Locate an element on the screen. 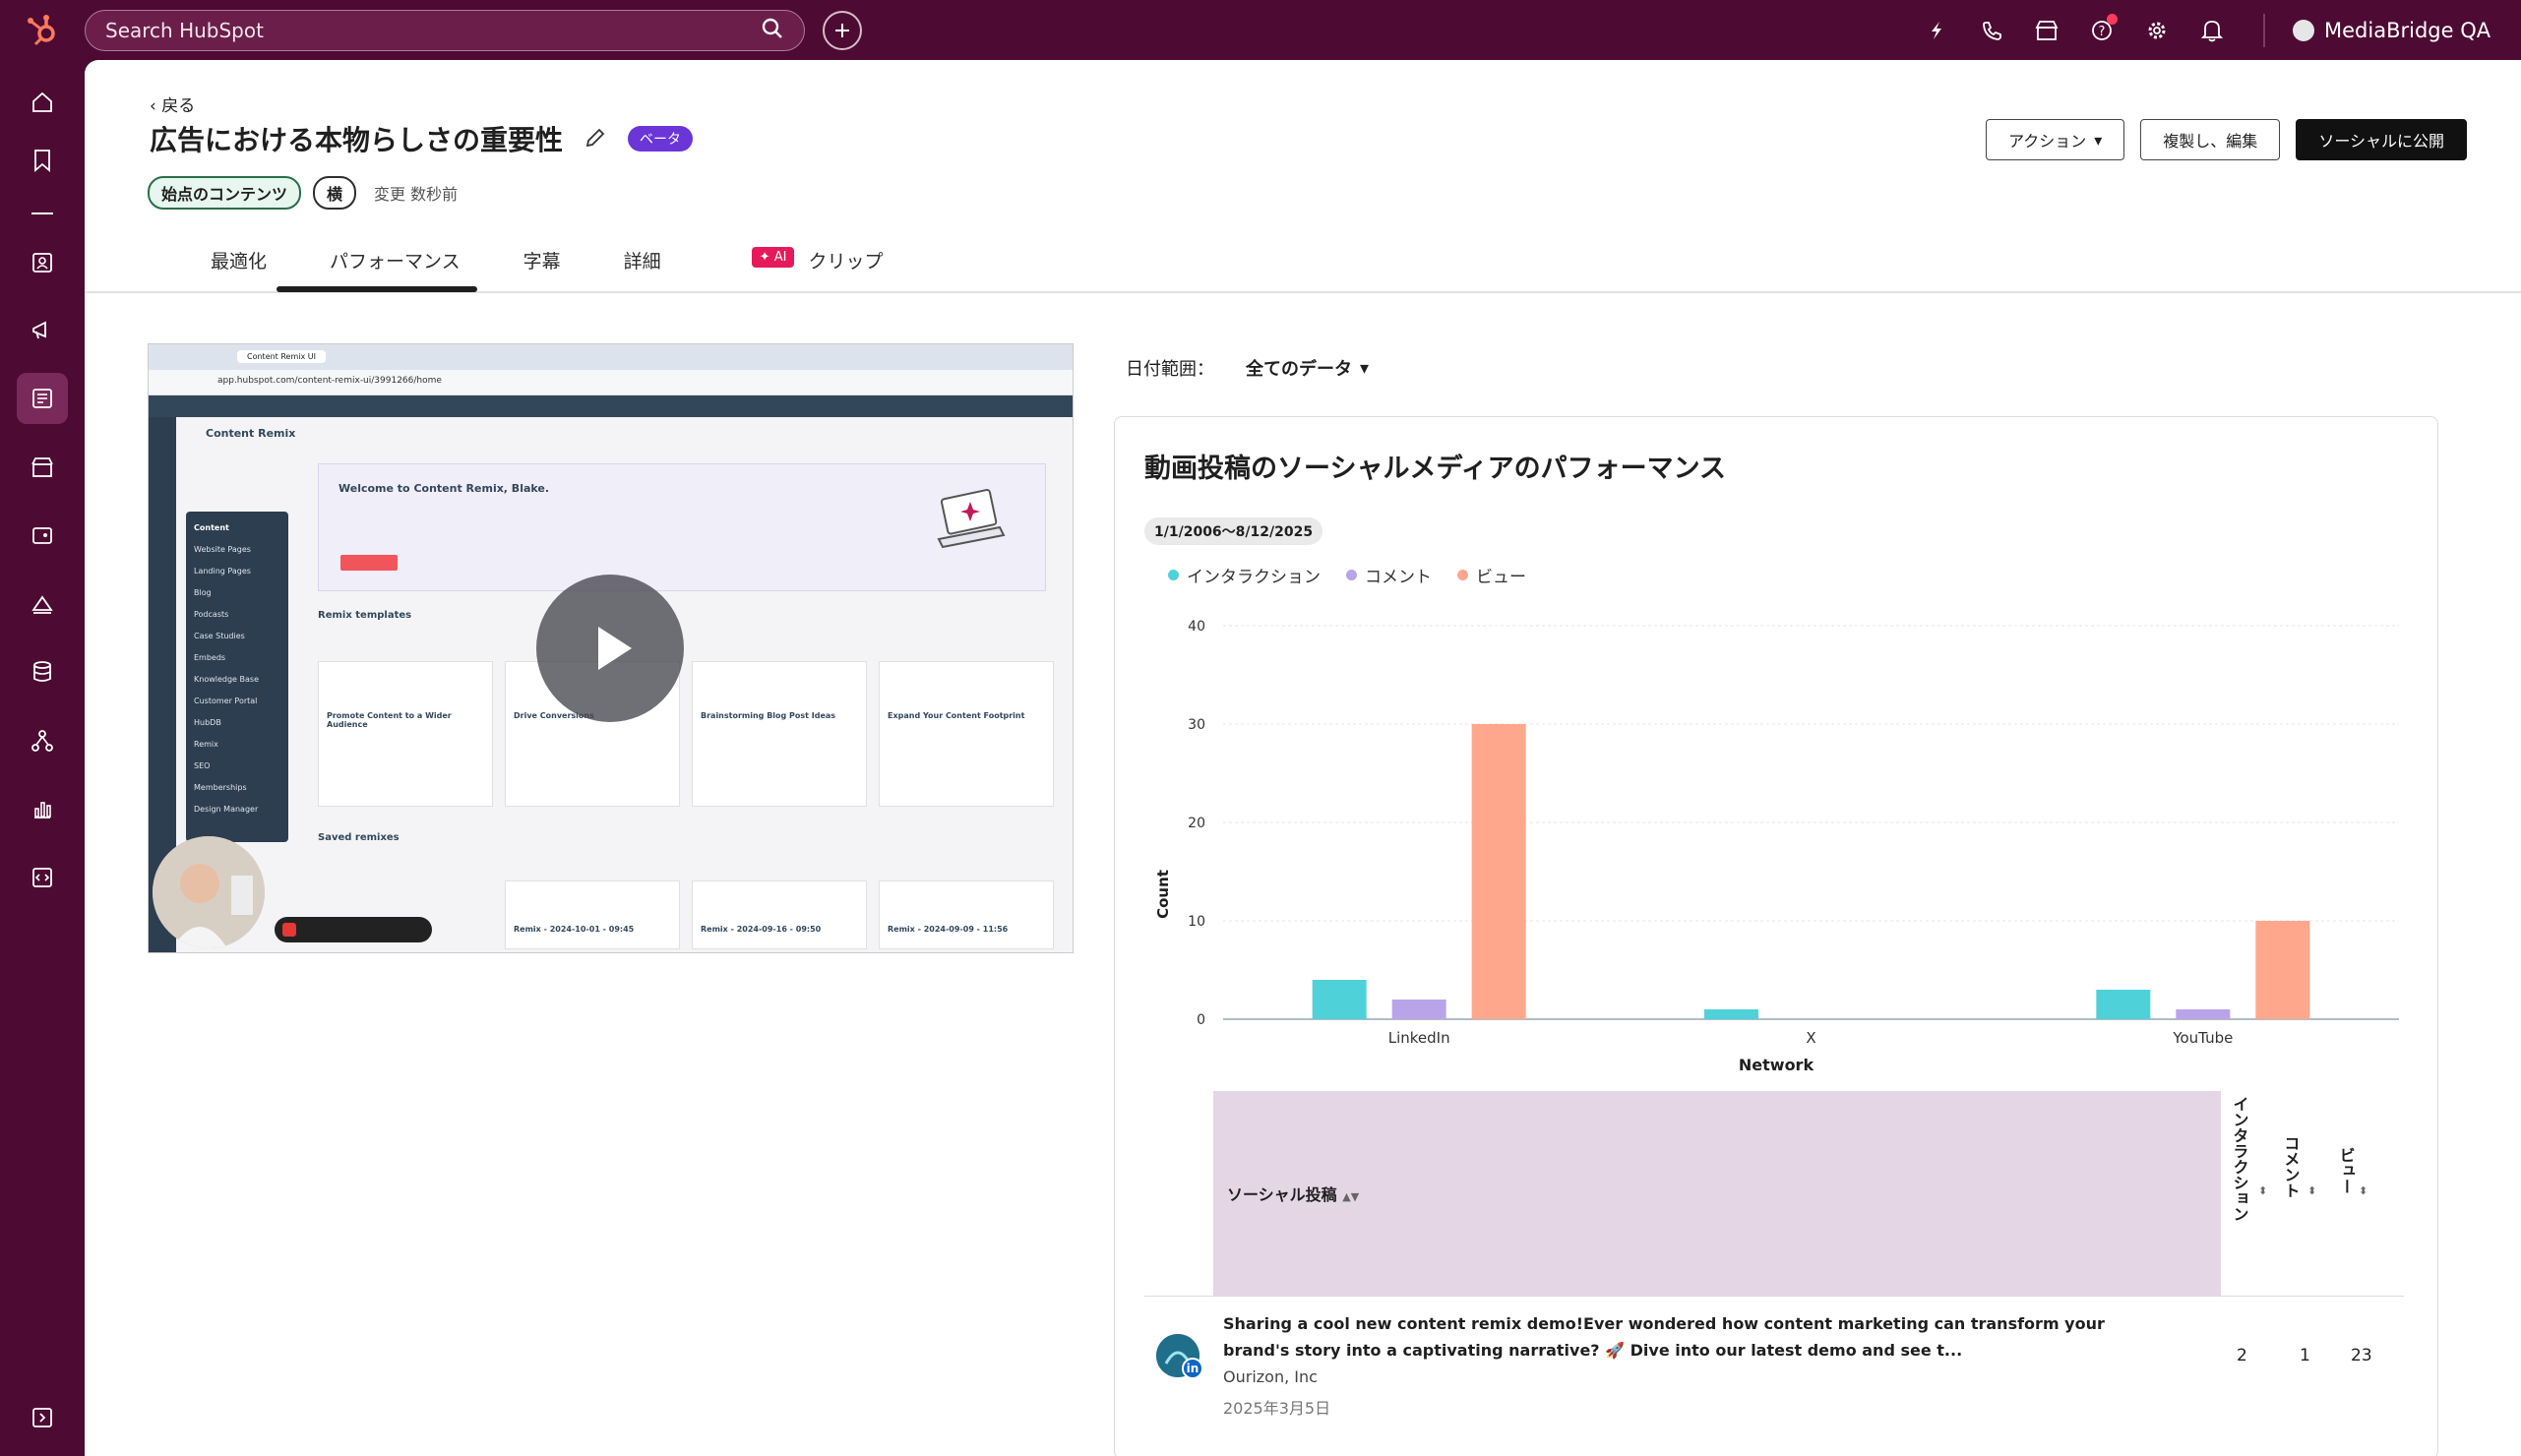 The height and width of the screenshot is (1456, 2521). help-icon: ? is located at coordinates (2103, 28).